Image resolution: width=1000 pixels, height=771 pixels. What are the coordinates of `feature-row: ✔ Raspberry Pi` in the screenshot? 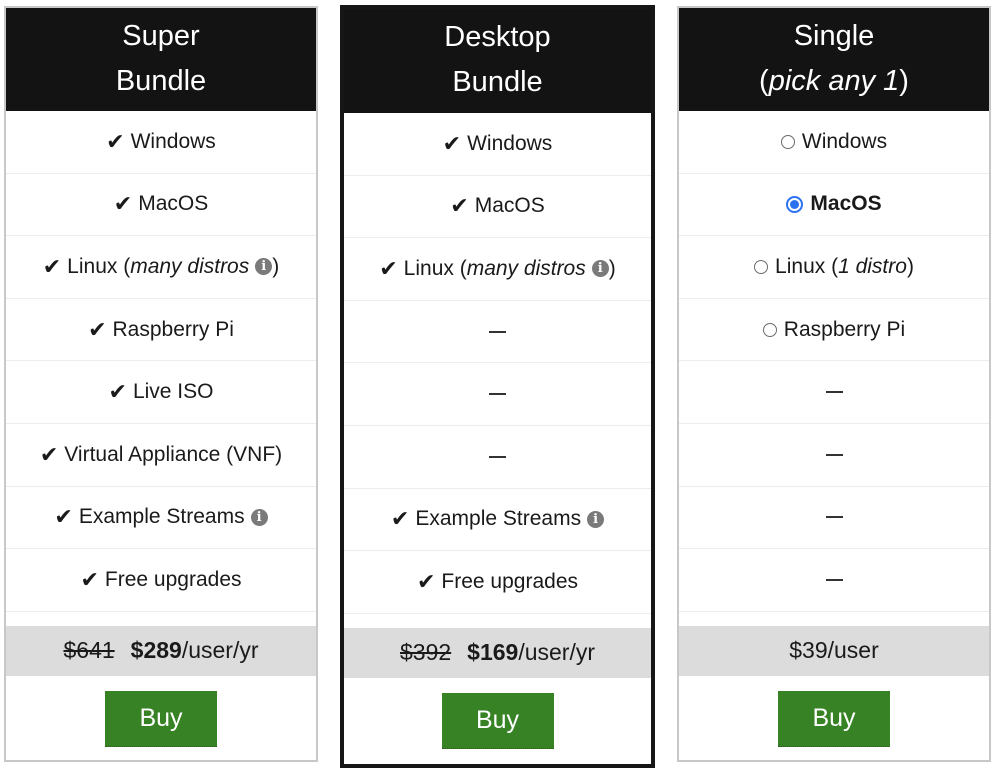 It's located at (161, 330).